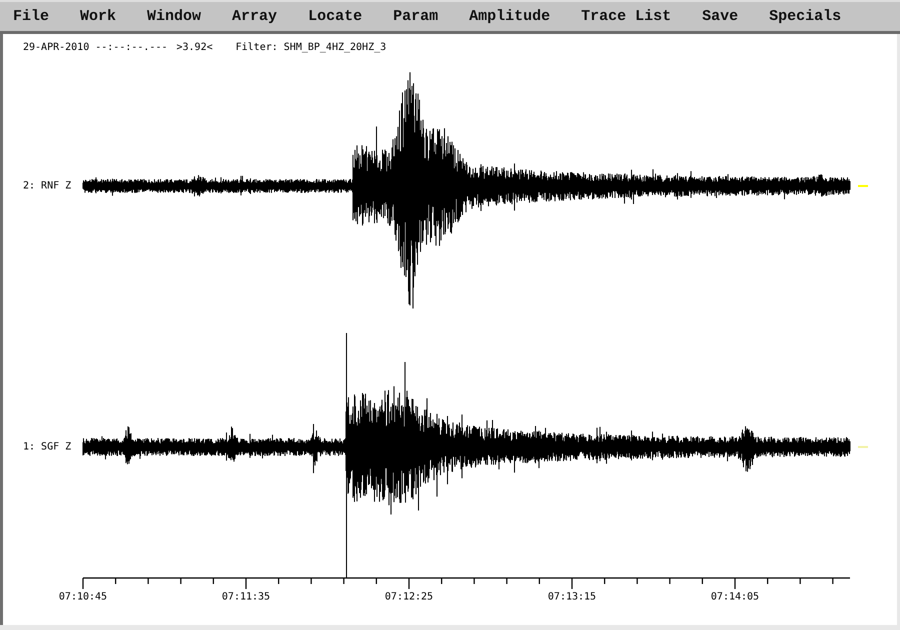  I want to click on menu-item: Locate, so click(335, 17).